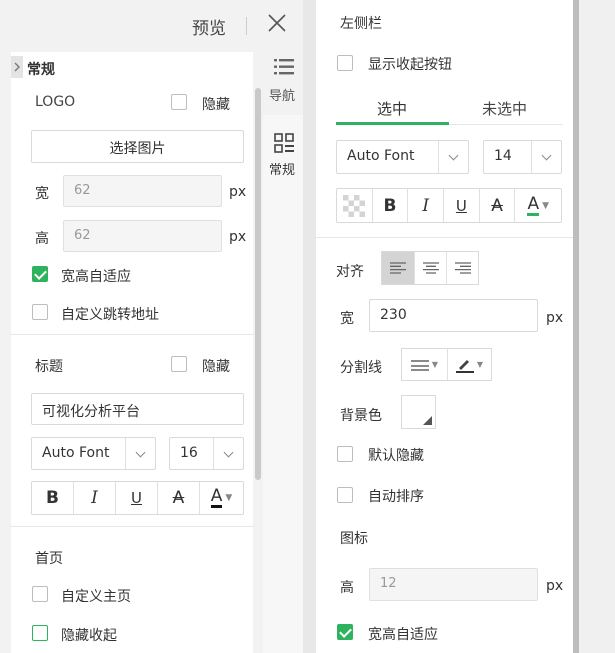 The width and height of the screenshot is (615, 653). What do you see at coordinates (504, 108) in the screenshot?
I see `tab-unselected: 未选中` at bounding box center [504, 108].